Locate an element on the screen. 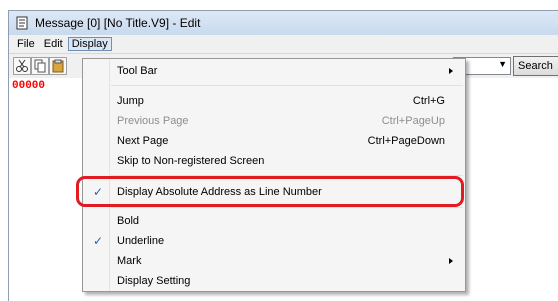 This screenshot has height=301, width=558. paste-icon is located at coordinates (58, 66).